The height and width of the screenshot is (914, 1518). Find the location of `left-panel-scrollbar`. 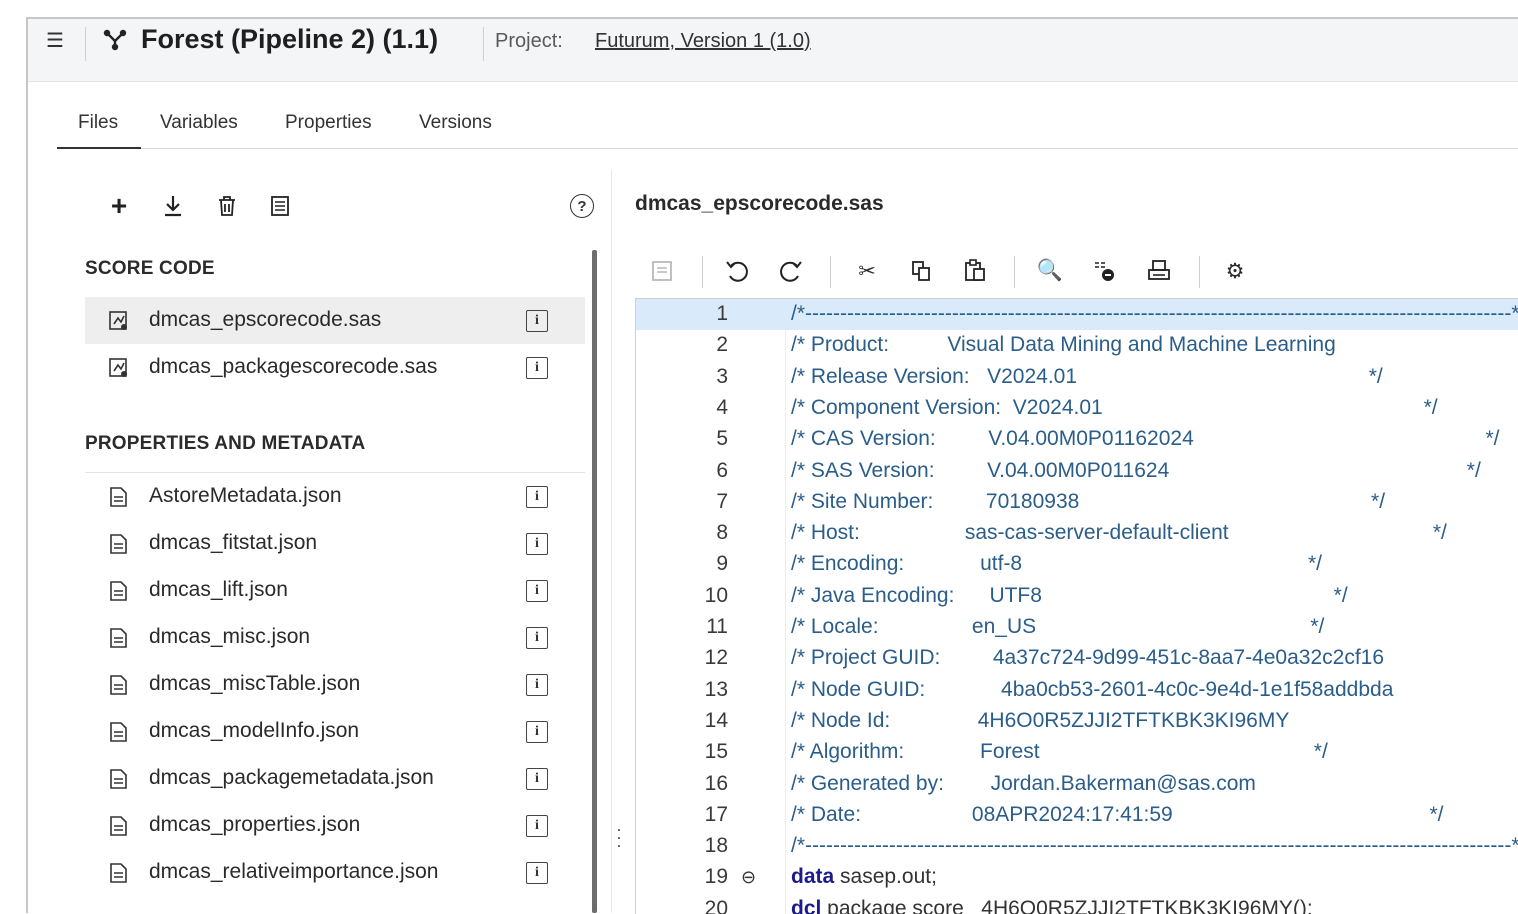

left-panel-scrollbar is located at coordinates (594, 581).